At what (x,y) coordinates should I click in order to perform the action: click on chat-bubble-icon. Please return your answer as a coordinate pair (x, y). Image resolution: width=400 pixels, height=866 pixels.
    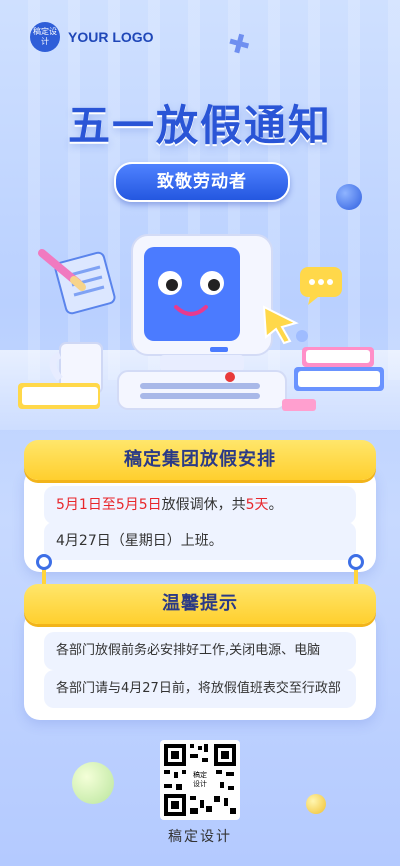
    Looking at the image, I should click on (321, 286).